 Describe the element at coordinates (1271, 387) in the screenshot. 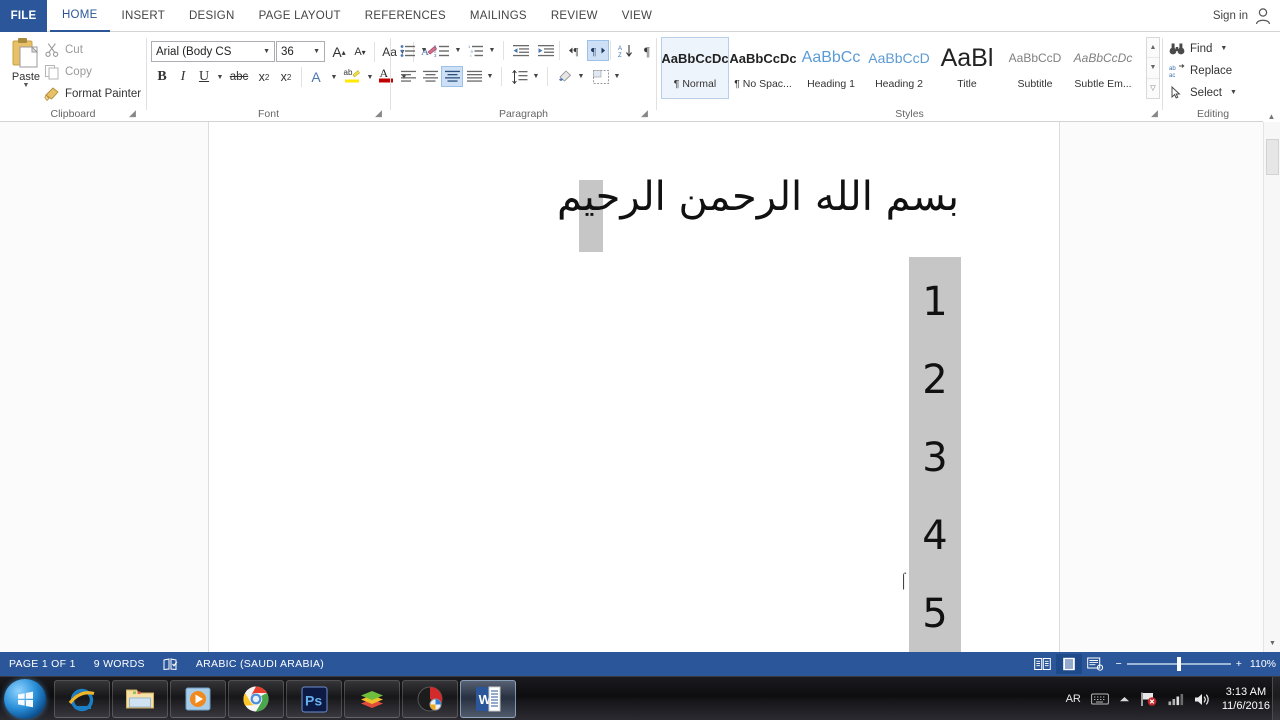

I see `vertical-scrollbar: ▼` at that location.